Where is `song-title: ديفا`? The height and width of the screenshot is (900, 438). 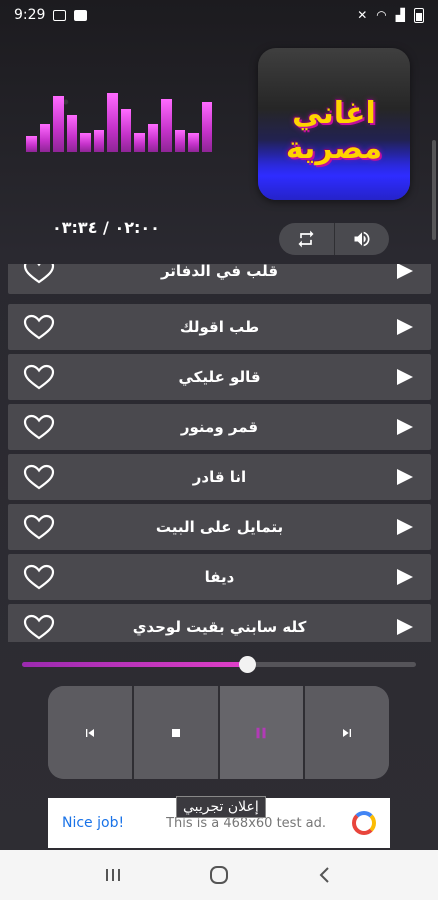 song-title: ديفا is located at coordinates (219, 577).